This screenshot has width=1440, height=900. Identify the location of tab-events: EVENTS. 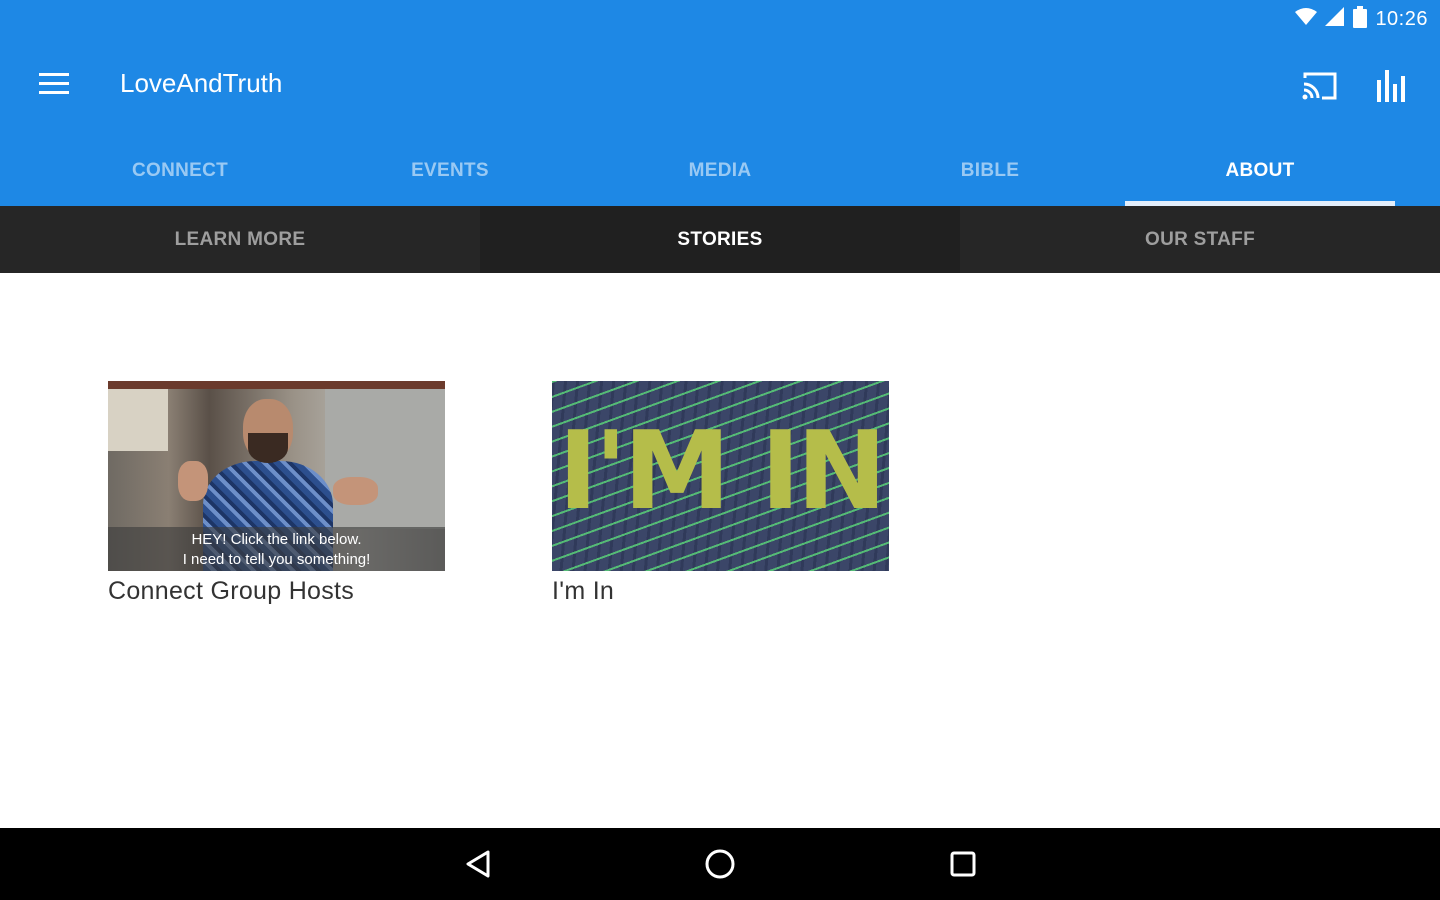
(450, 171).